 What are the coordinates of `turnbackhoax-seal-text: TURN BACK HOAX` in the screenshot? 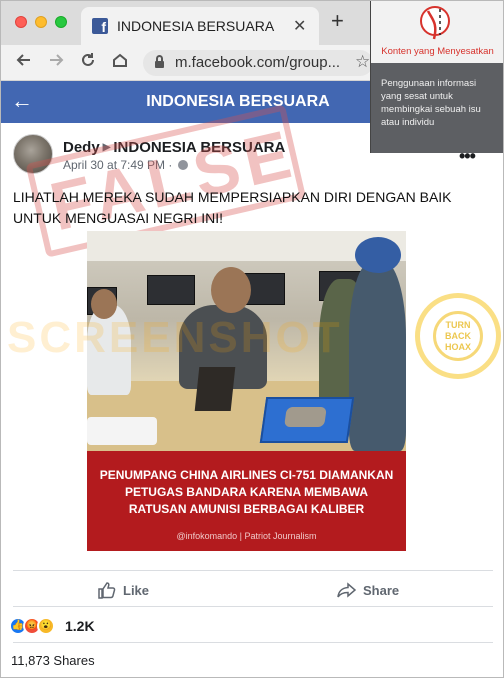 It's located at (458, 336).